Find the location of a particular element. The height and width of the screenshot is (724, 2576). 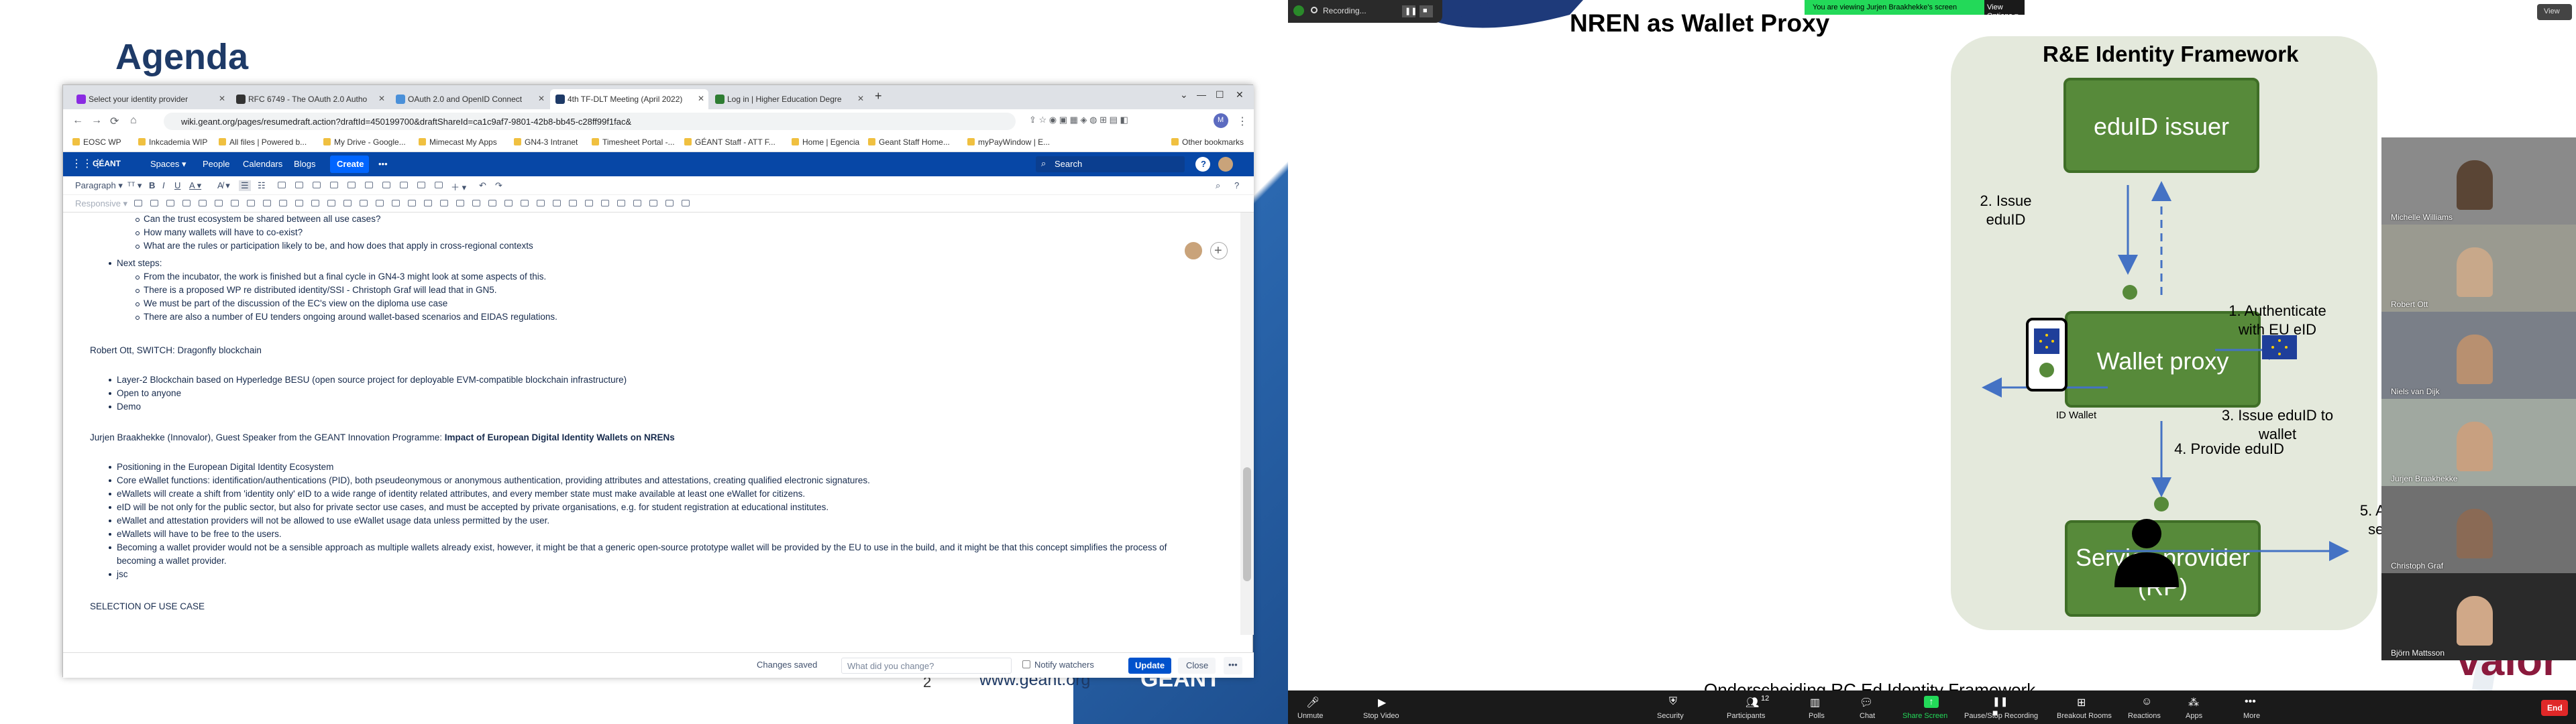

nav-spaces: Spaces ▾ is located at coordinates (168, 164).